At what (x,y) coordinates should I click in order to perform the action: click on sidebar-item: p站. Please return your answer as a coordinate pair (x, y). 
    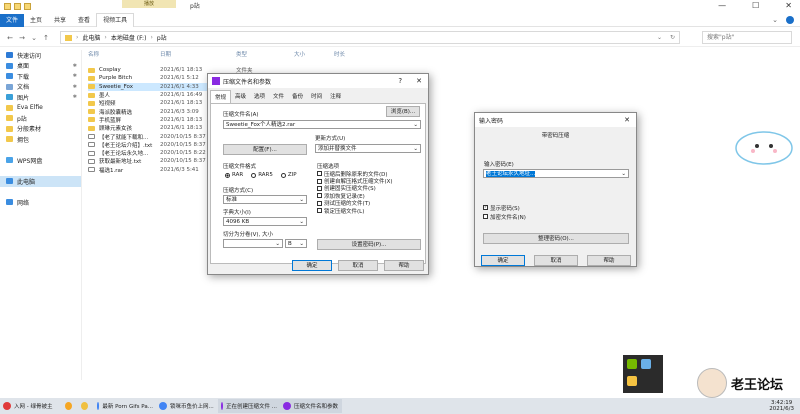
    Looking at the image, I should click on (40, 118).